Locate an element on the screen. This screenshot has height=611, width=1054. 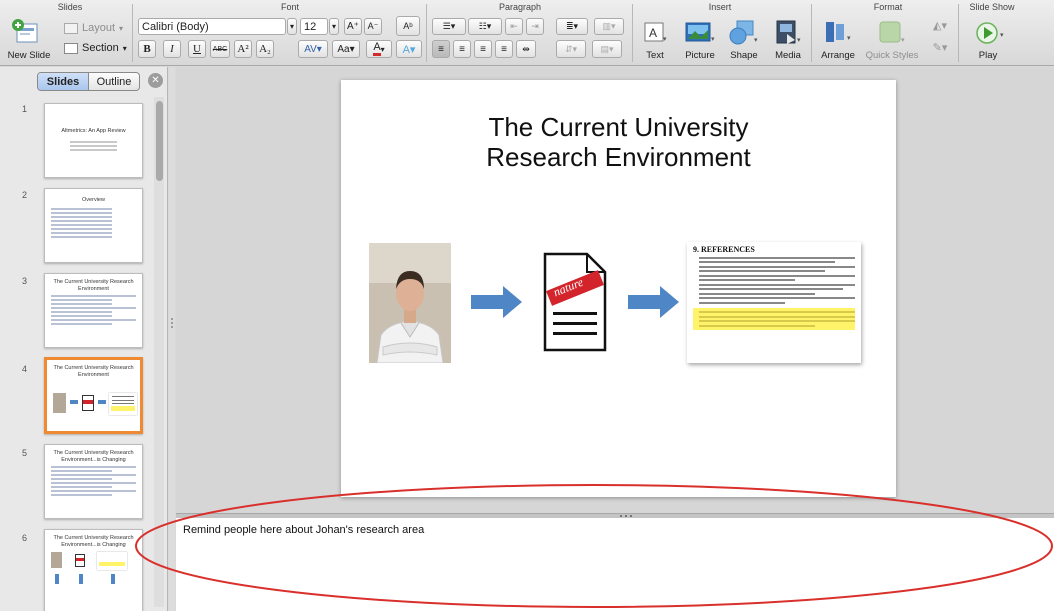
insert-picture-button: ▾ is located at coordinates (700, 32).